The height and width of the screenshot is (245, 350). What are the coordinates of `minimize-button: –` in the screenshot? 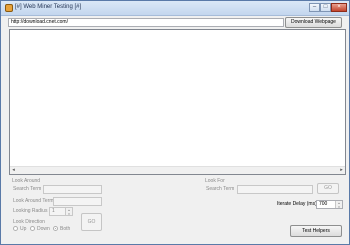 It's located at (314, 7).